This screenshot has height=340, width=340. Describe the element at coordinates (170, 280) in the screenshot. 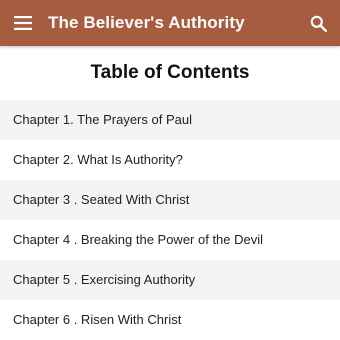

I see `chapter-item-5: Chapter 5 . Exercising Authority` at that location.